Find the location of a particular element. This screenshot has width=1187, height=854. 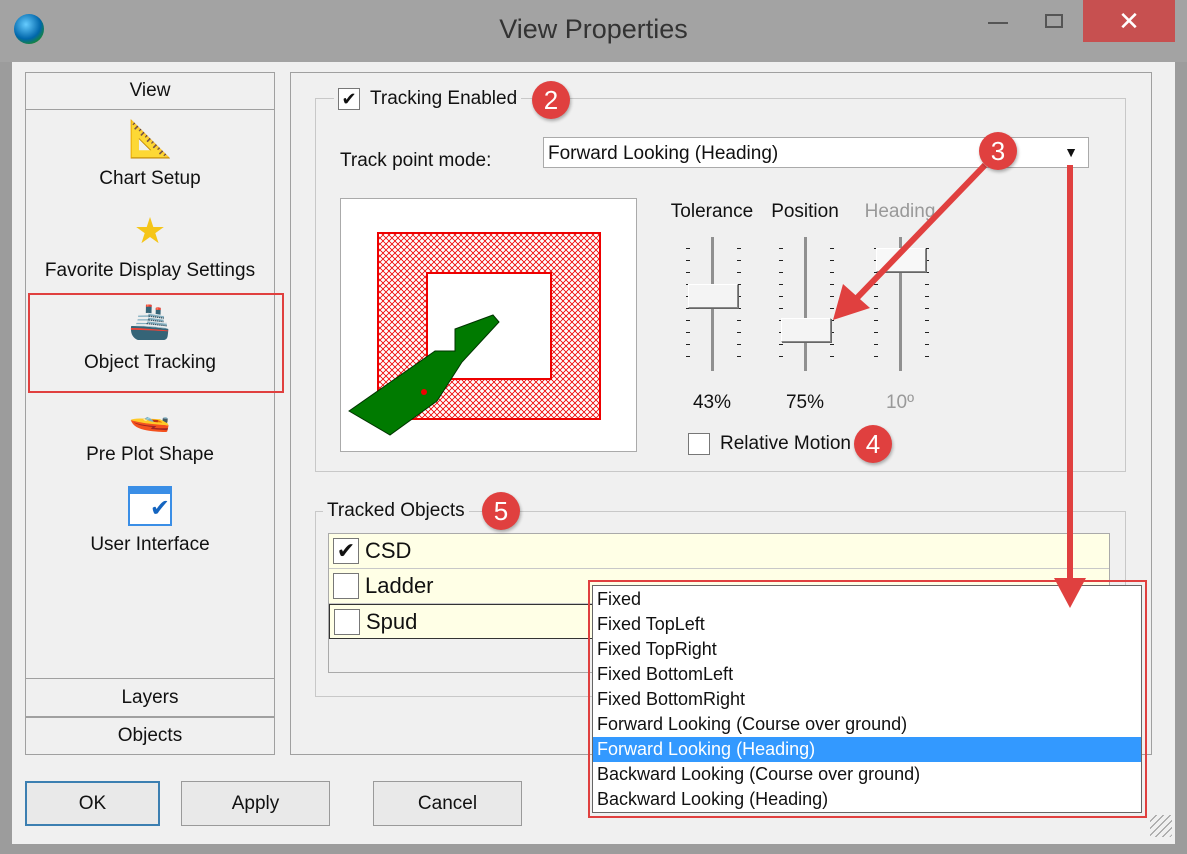

annotation-badge: 5 is located at coordinates (501, 511).